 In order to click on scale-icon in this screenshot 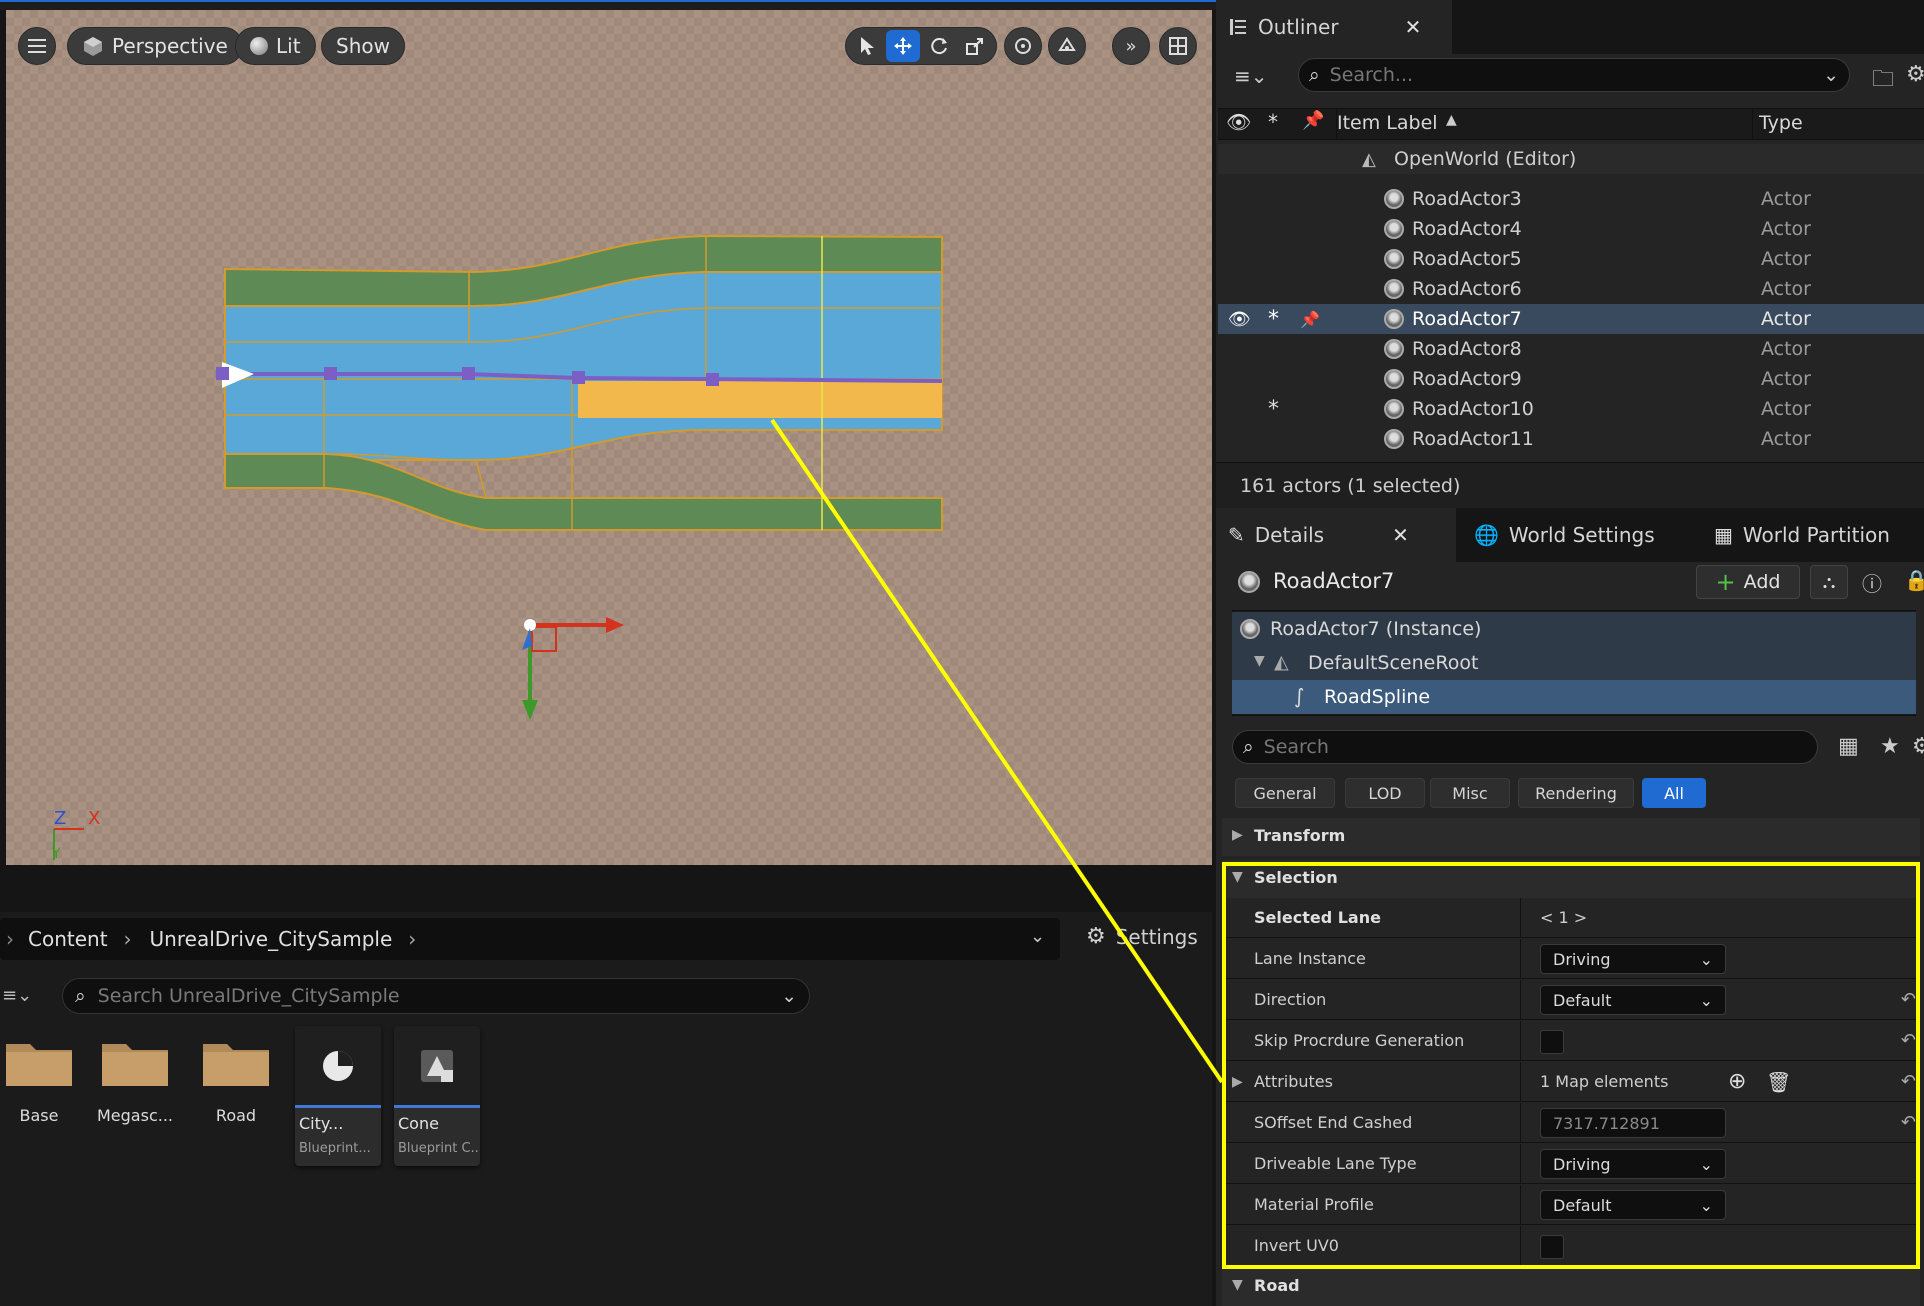, I will do `click(975, 46)`.